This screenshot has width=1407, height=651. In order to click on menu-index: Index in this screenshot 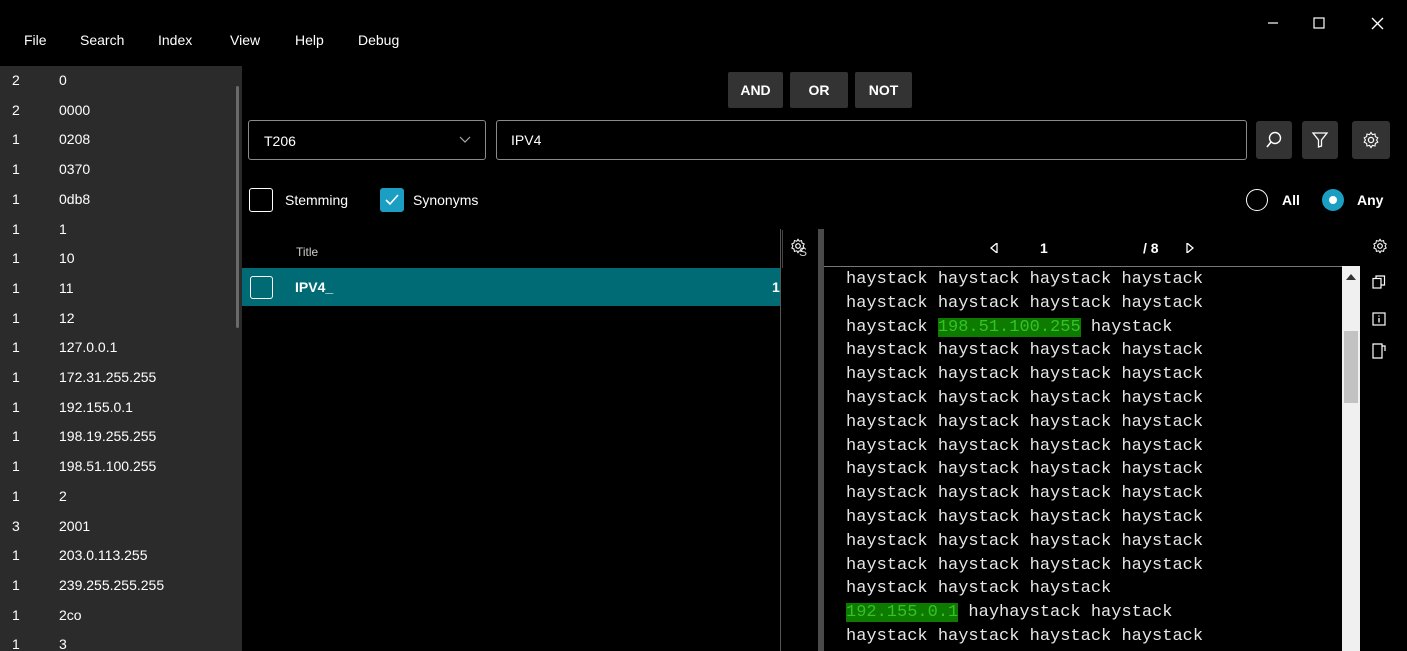, I will do `click(175, 40)`.